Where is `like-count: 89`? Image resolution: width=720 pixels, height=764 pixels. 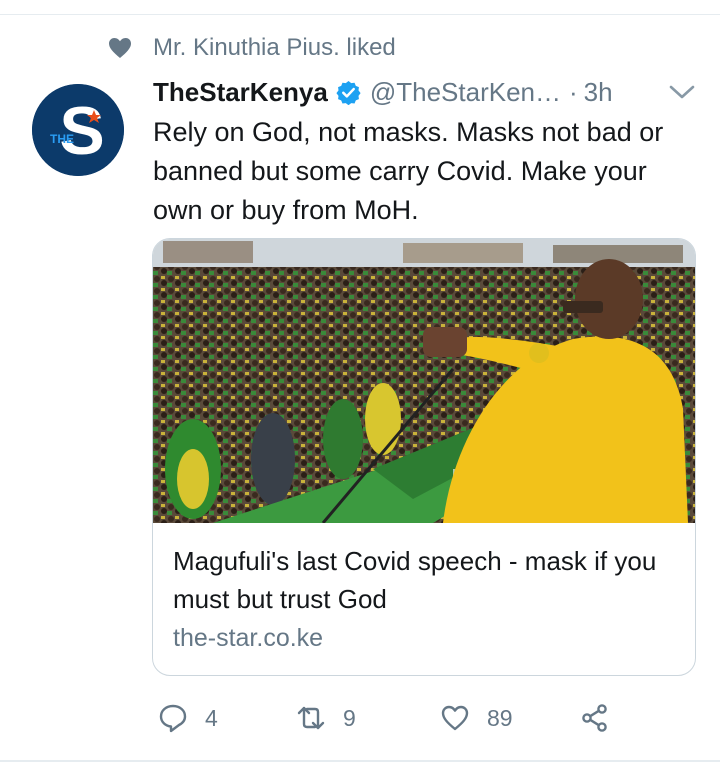 like-count: 89 is located at coordinates (500, 717).